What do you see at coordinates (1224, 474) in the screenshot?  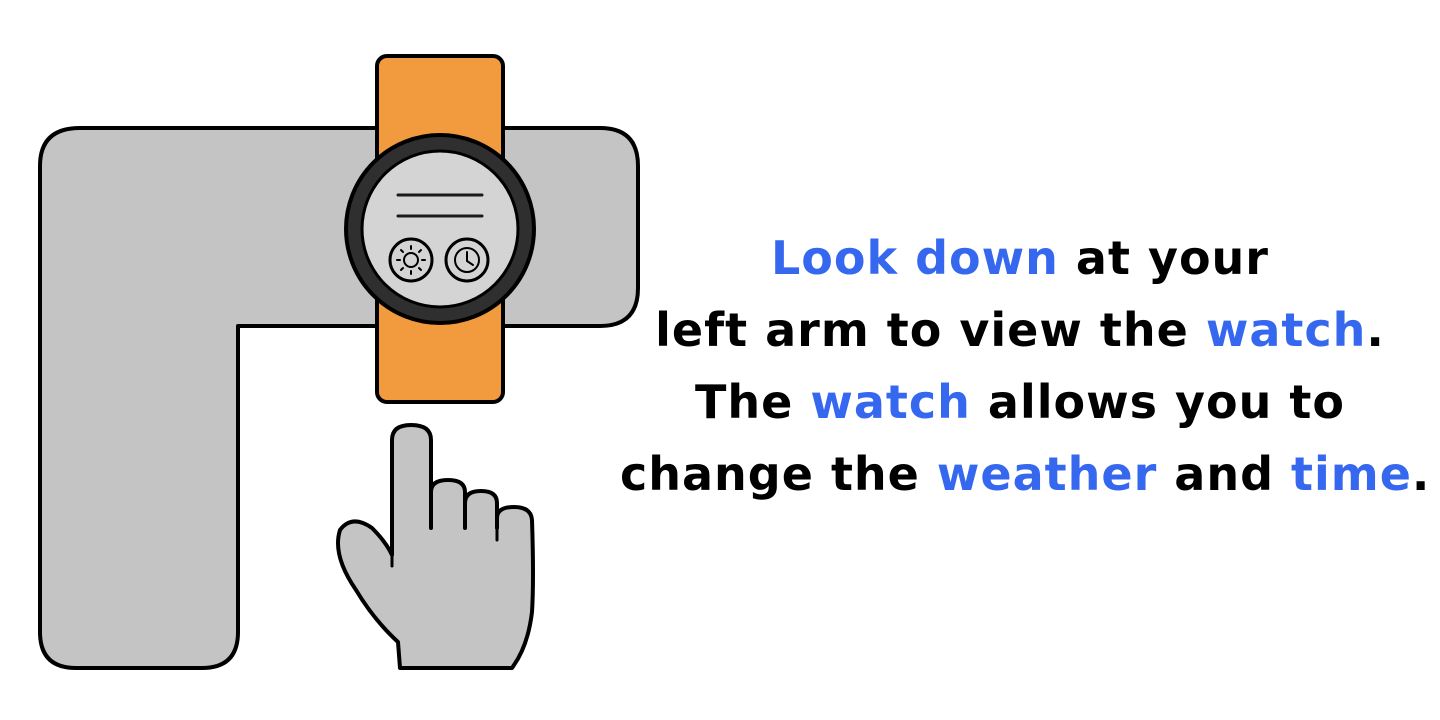 I see `text-and: and` at bounding box center [1224, 474].